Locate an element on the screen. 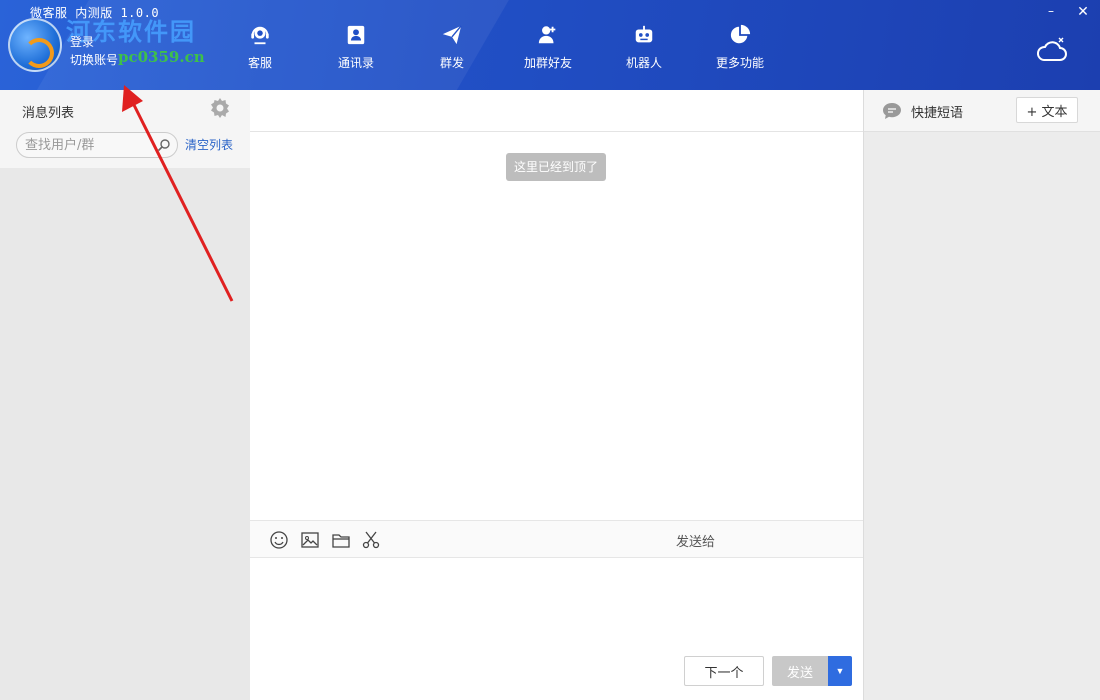  send-plane-icon is located at coordinates (452, 36).